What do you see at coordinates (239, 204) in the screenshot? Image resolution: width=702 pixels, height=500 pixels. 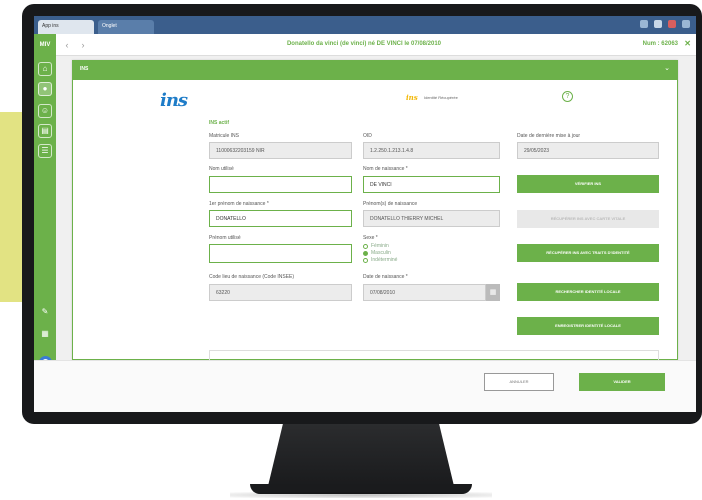 I see `prenom1-label: 1er prénom de naissance *` at bounding box center [239, 204].